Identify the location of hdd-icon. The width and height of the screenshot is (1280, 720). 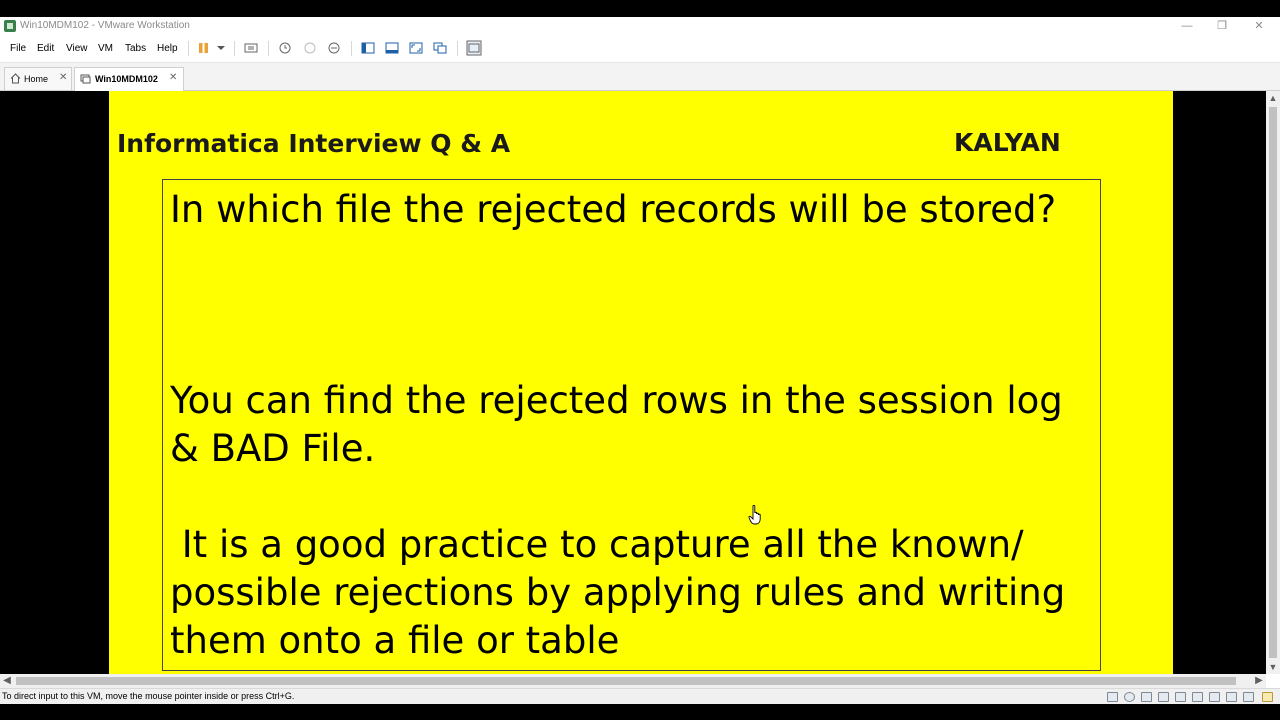
(1112, 697).